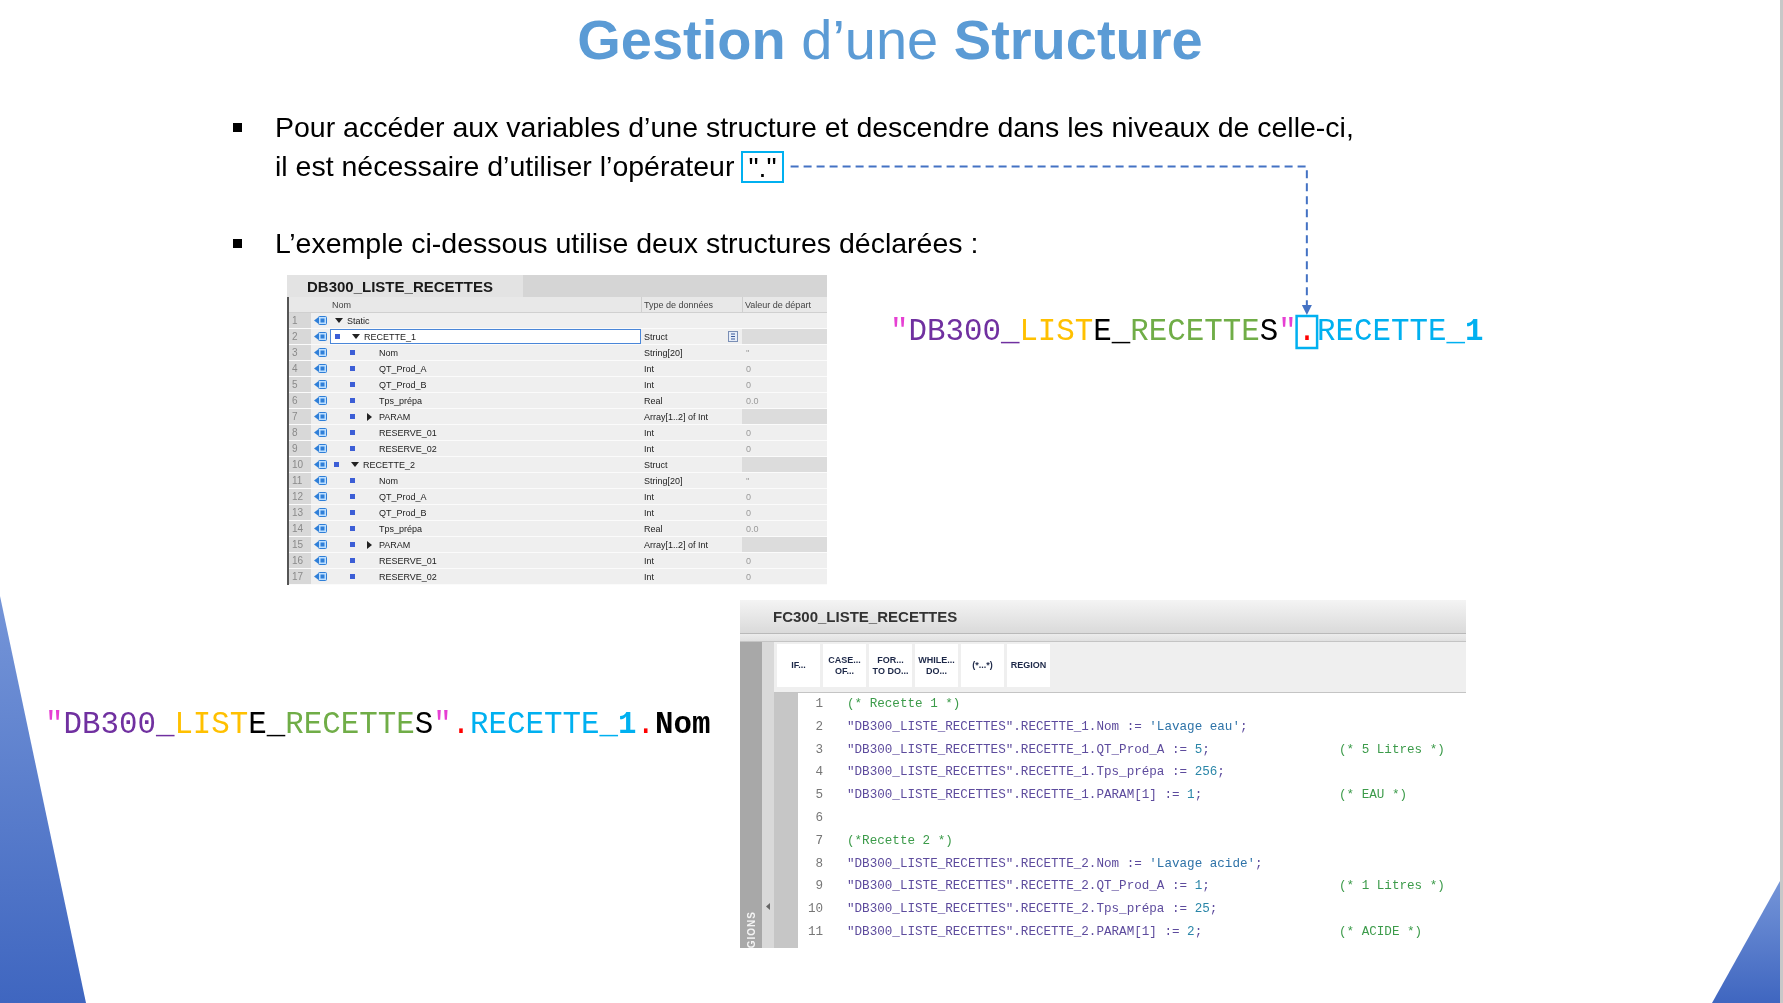  Describe the element at coordinates (300, 464) in the screenshot. I see `row-number: 10` at that location.